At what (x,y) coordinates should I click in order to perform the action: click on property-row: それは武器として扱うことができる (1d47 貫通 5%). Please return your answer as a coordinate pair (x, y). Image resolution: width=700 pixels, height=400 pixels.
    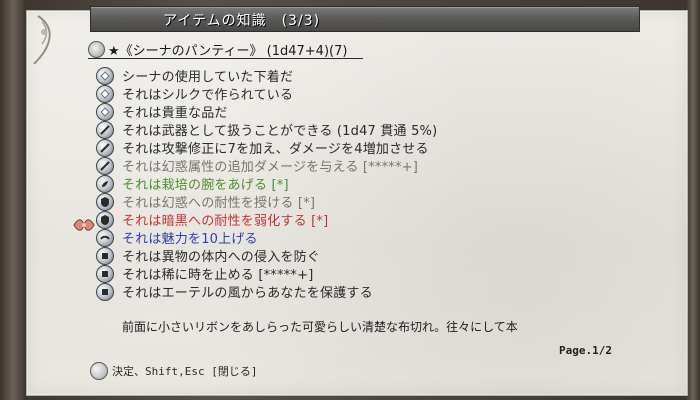
    Looking at the image, I should click on (356, 129).